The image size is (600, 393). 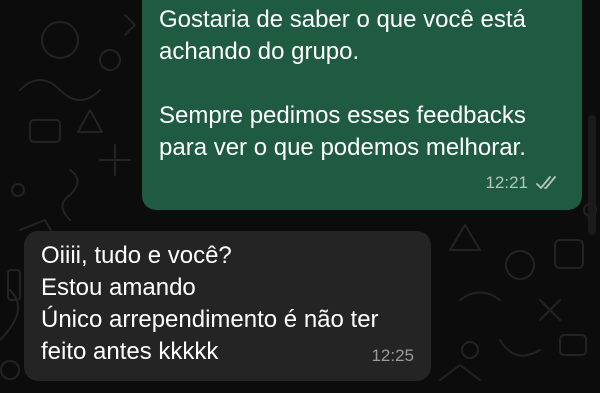 I want to click on message-meta: 12:25, so click(x=392, y=356).